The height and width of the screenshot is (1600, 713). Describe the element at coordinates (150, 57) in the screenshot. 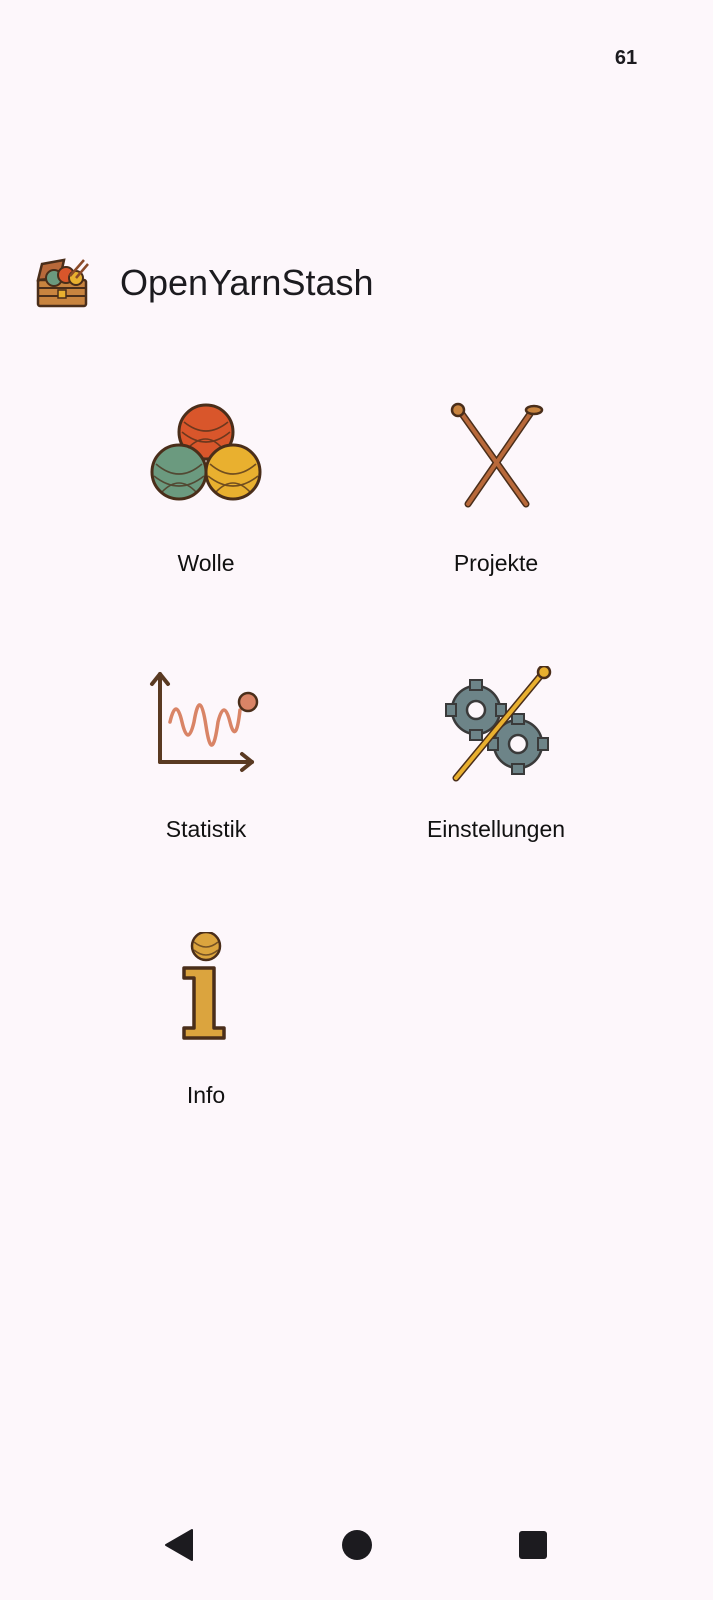

I see `cloud-icon` at that location.